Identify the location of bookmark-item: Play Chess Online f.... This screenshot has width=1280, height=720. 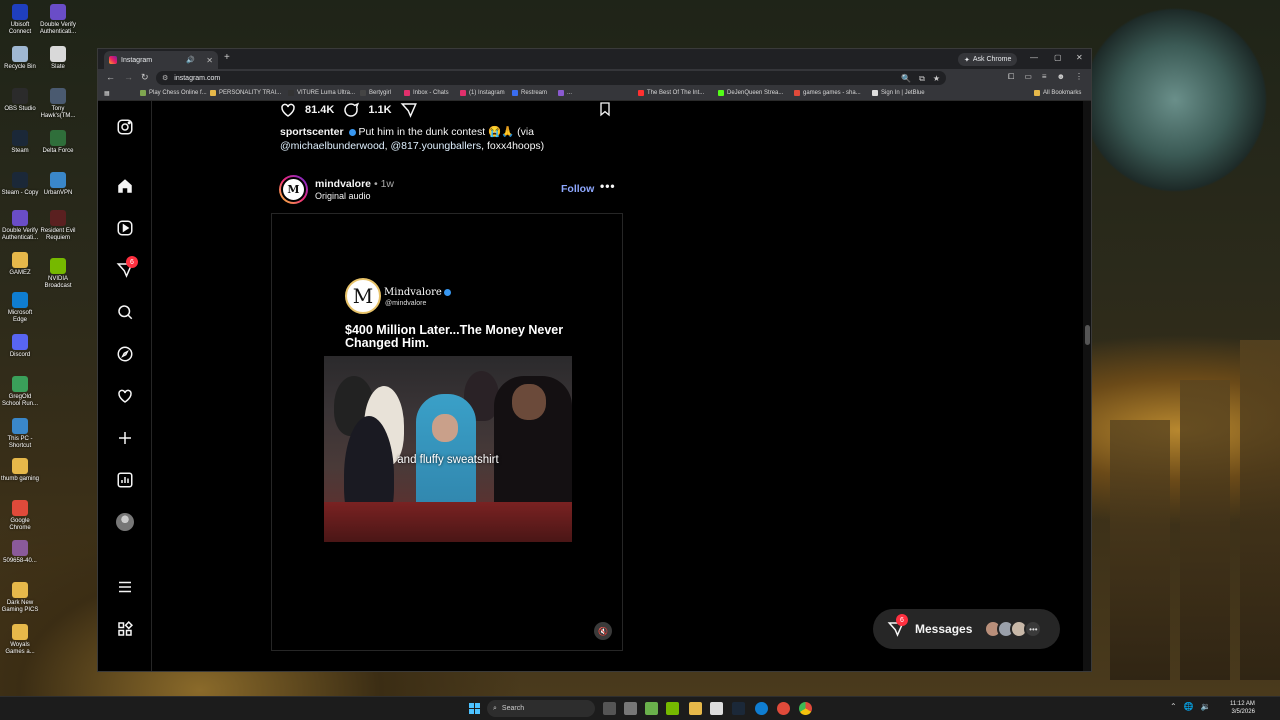
(173, 93).